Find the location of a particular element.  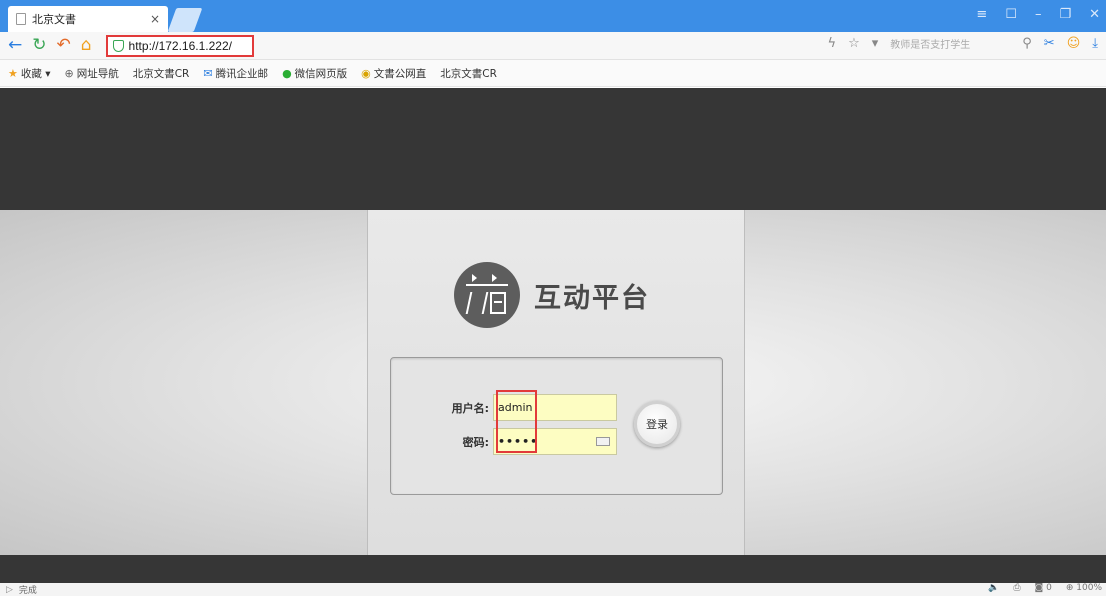

brand: 互动平台 is located at coordinates (552, 295).